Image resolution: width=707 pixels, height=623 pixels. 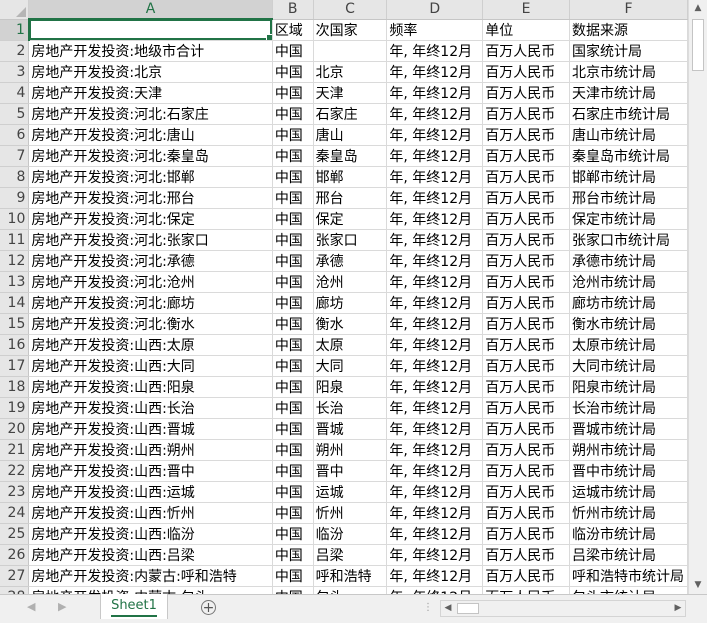 What do you see at coordinates (15, 408) in the screenshot?
I see `row-header: 19` at bounding box center [15, 408].